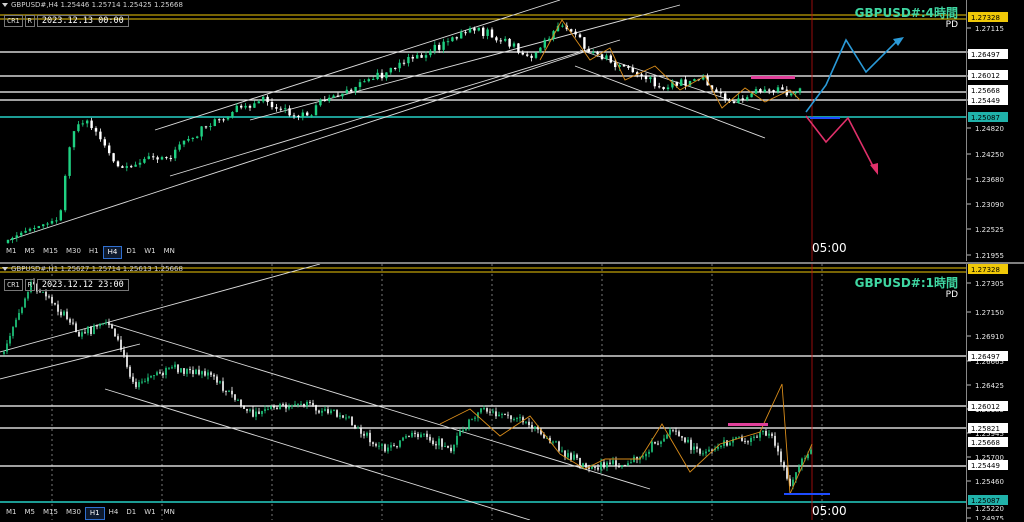  Describe the element at coordinates (989, 205) in the screenshot. I see `price-tick-label: 1.23090` at that location.